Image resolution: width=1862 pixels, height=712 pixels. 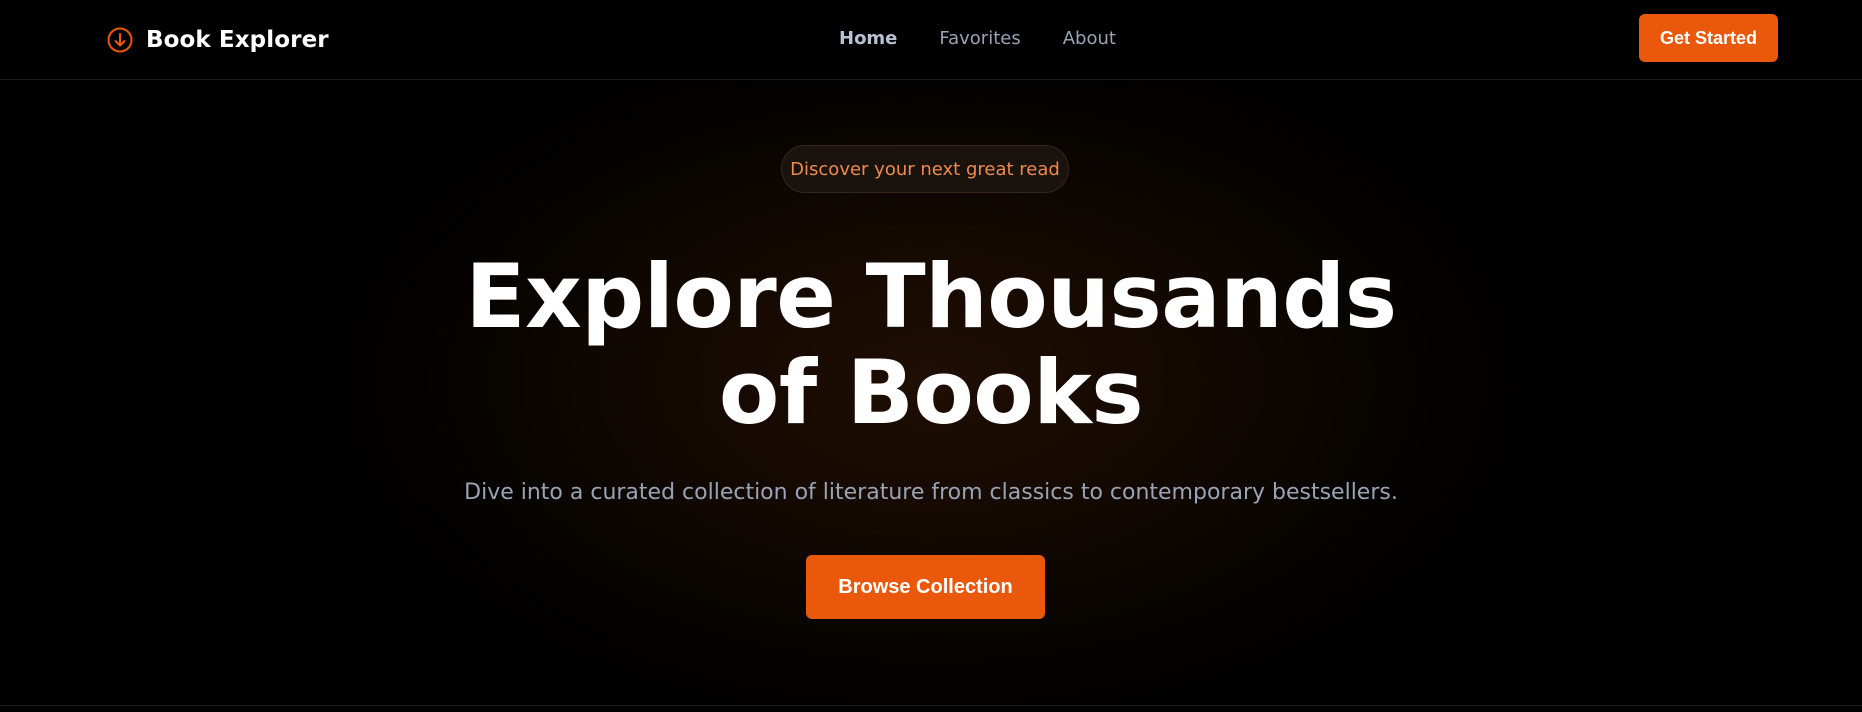 I want to click on get-started-button: Get Started, so click(x=1708, y=38).